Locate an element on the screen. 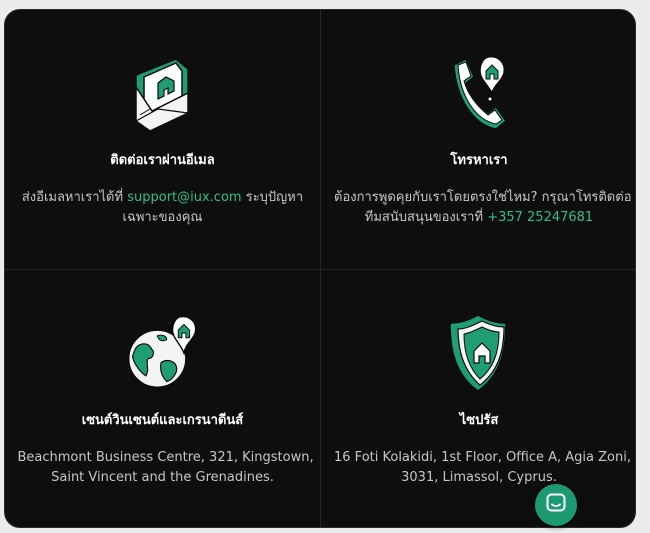 Image resolution: width=650 pixels, height=533 pixels. email-card-title: ติดต่อเราผ่านอีเมล is located at coordinates (162, 160).